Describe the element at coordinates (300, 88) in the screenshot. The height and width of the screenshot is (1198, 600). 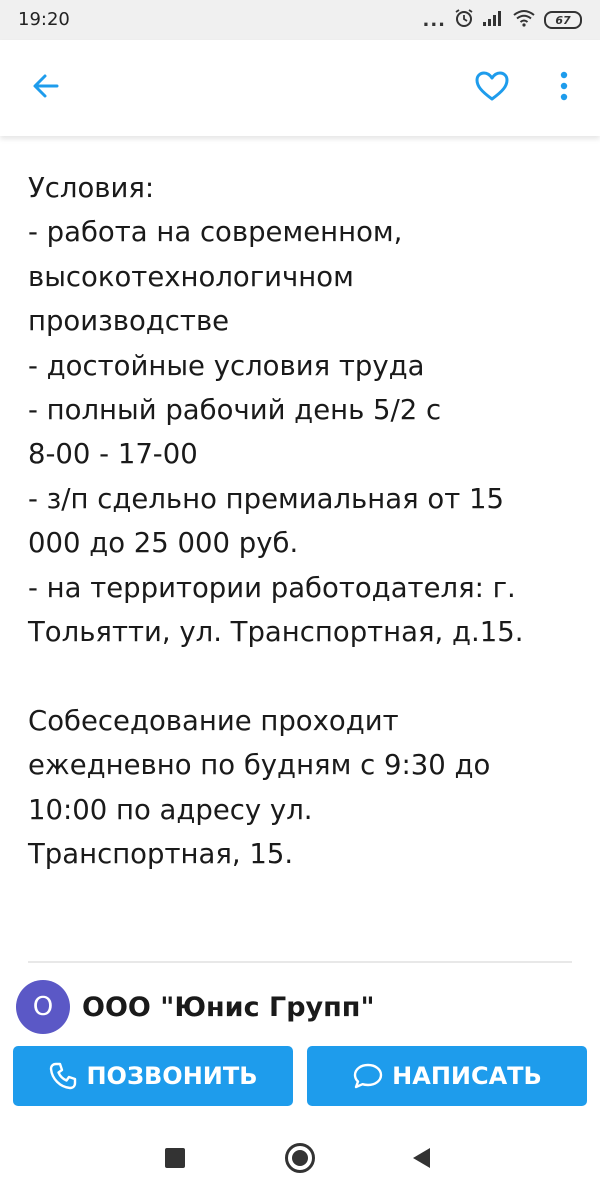
I see `app-bar` at that location.